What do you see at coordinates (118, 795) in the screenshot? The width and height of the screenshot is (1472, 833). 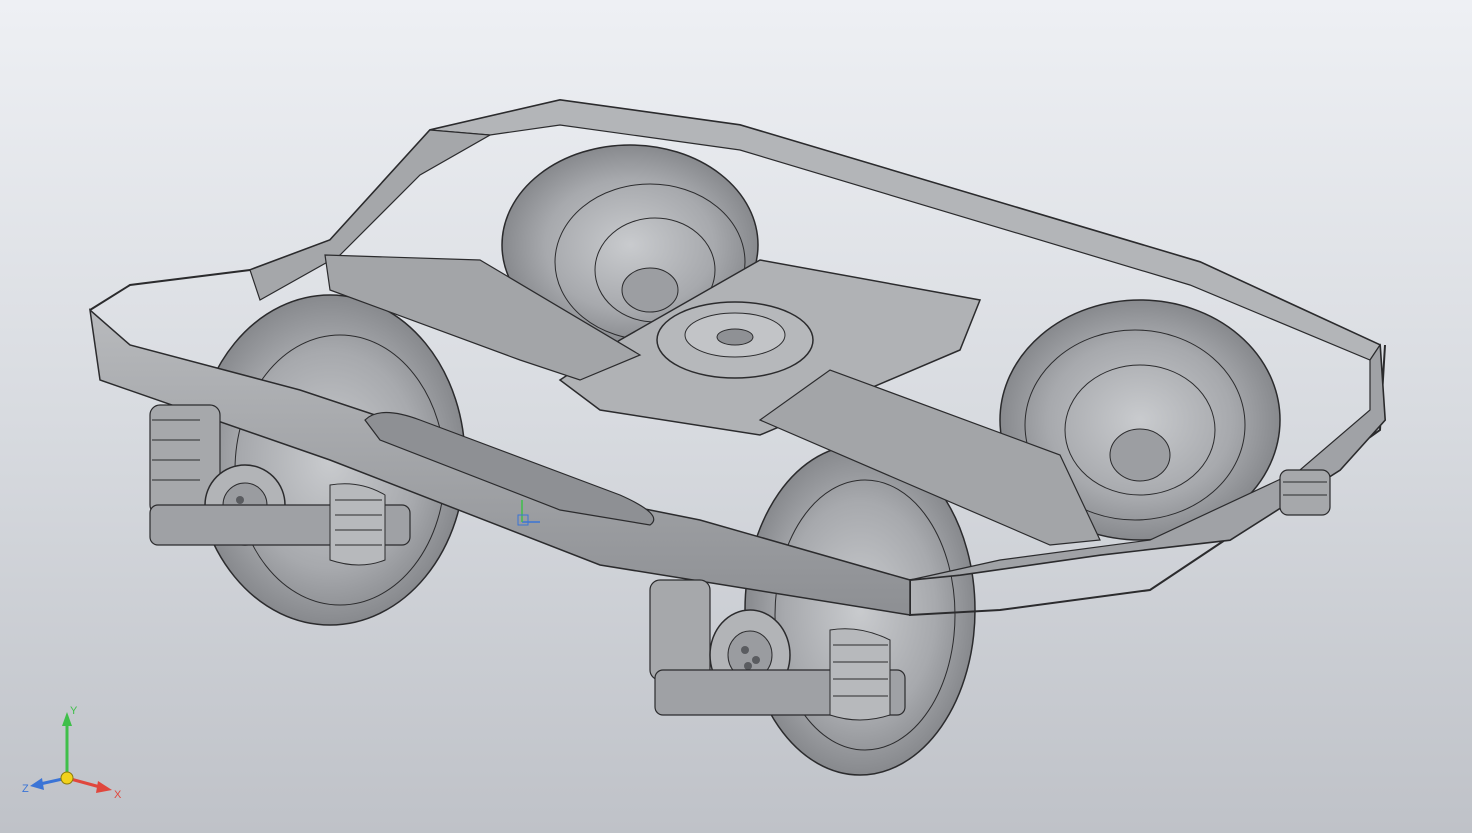 I see `x-axis-label: X` at bounding box center [118, 795].